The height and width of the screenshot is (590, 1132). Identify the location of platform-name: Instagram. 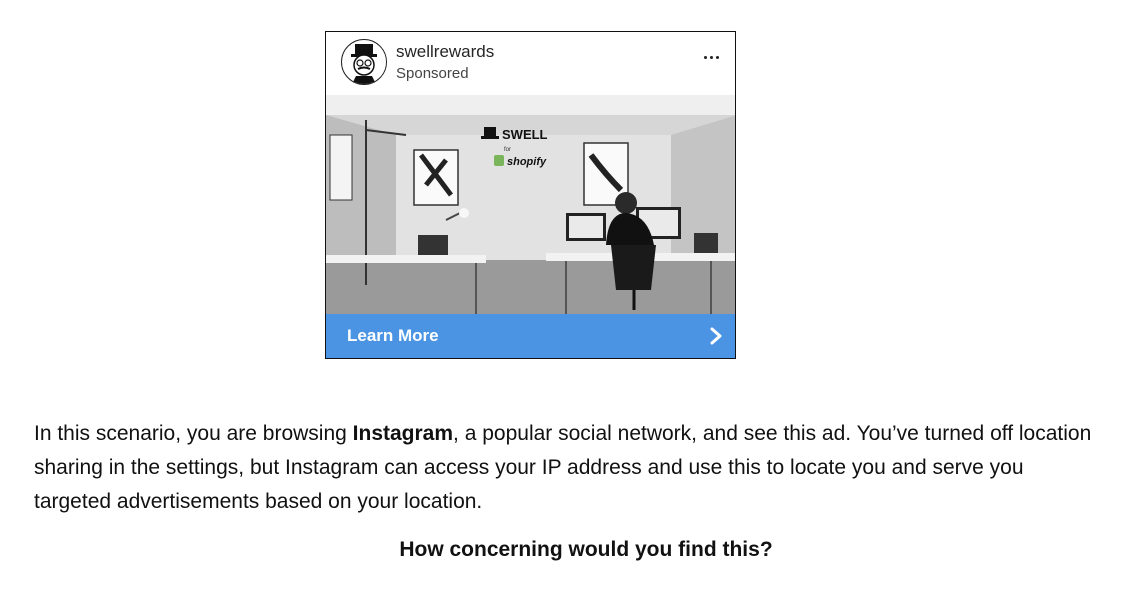
(403, 433).